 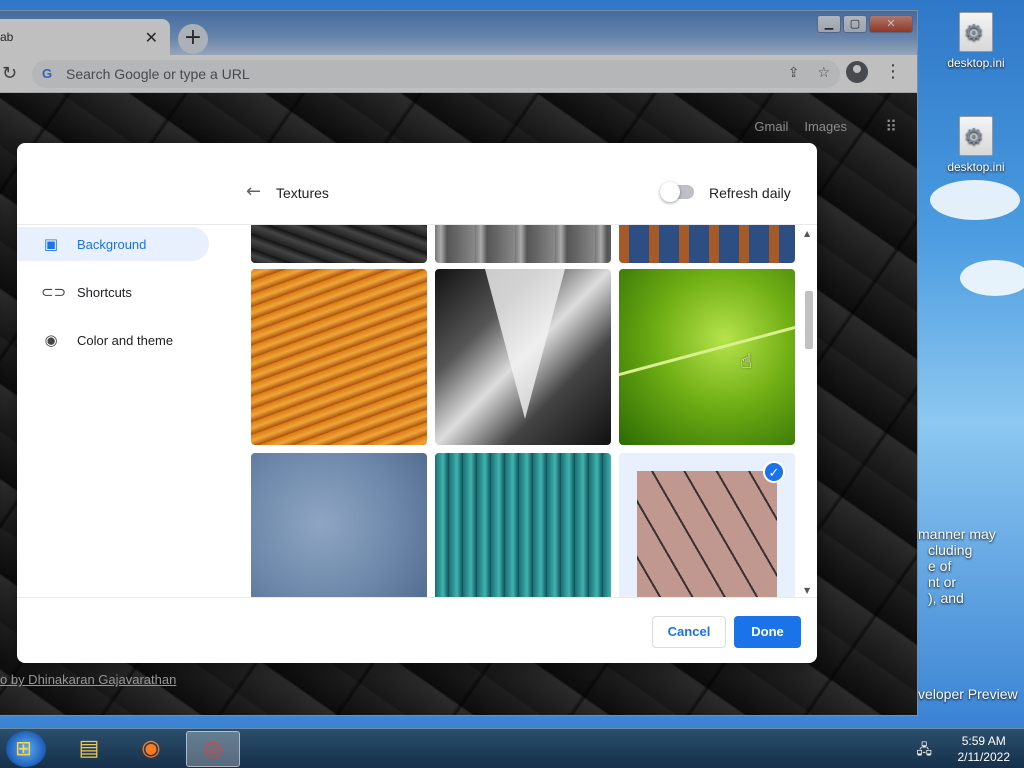 I want to click on refresh-daily-label: Refresh daily, so click(x=750, y=193).